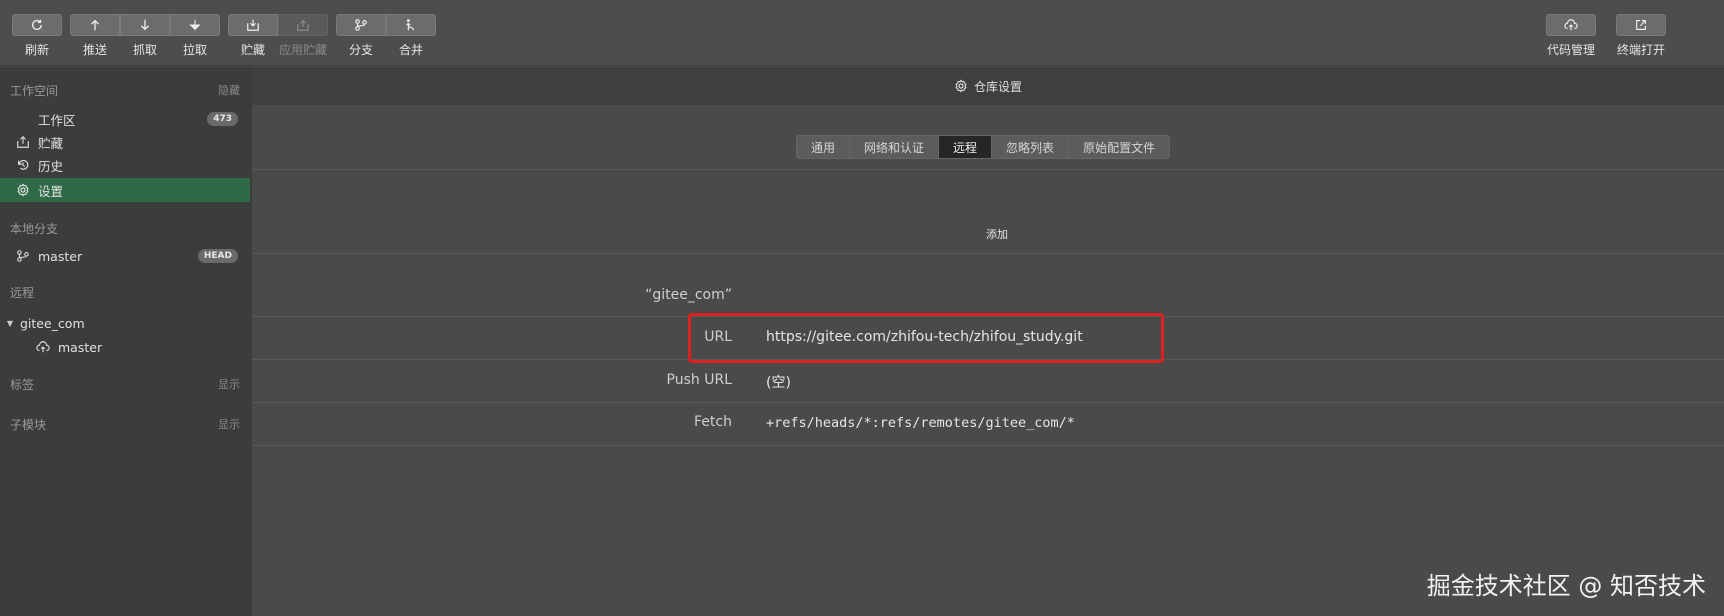  I want to click on page-title: 仓库设置, so click(988, 86).